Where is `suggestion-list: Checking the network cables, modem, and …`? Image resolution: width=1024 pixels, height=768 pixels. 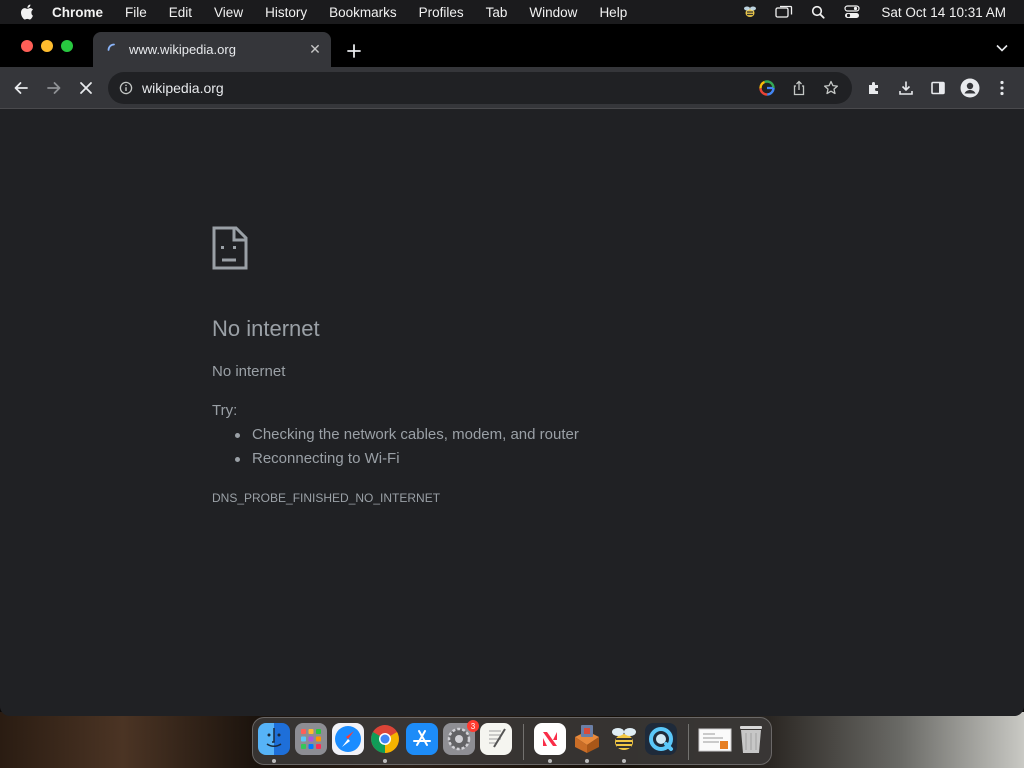 suggestion-list: Checking the network cables, modem, and … is located at coordinates (407, 450).